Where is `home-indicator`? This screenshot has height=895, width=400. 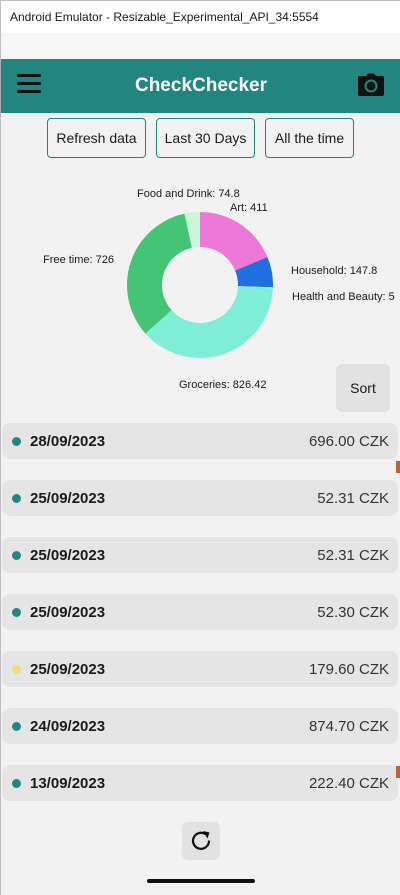 home-indicator is located at coordinates (201, 881).